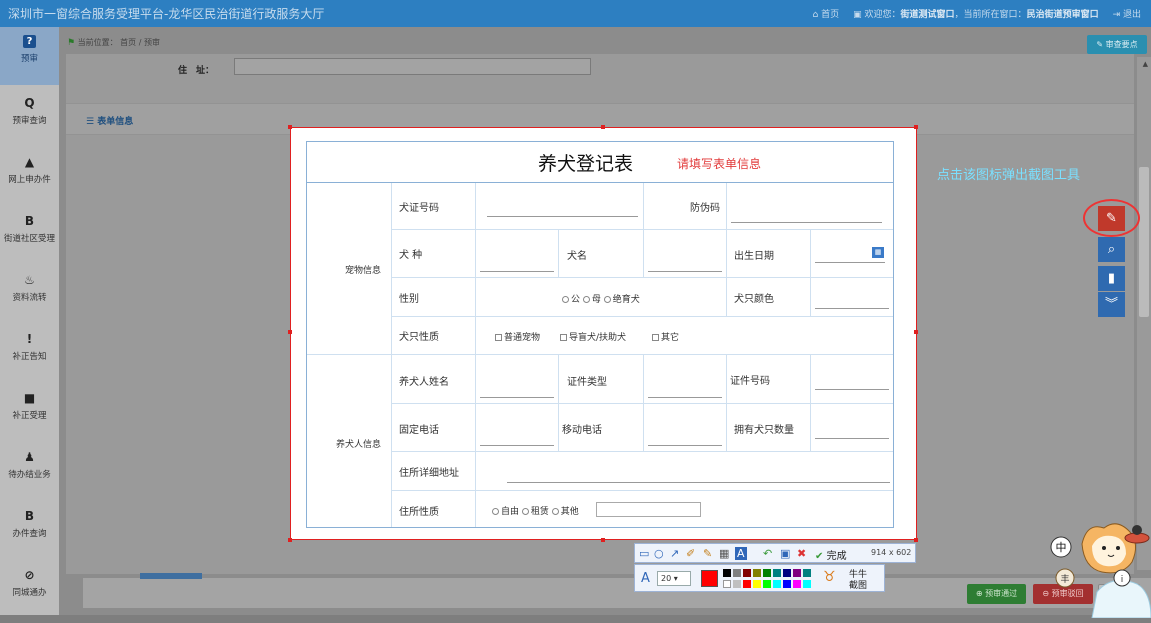 The image size is (1151, 623). I want to click on breed-input, so click(517, 271).